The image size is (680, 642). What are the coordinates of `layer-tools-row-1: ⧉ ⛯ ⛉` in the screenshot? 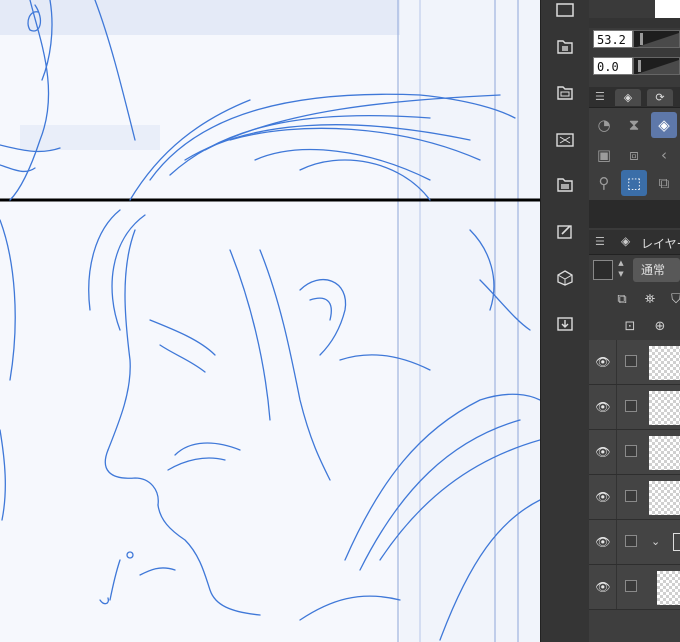 It's located at (634, 299).